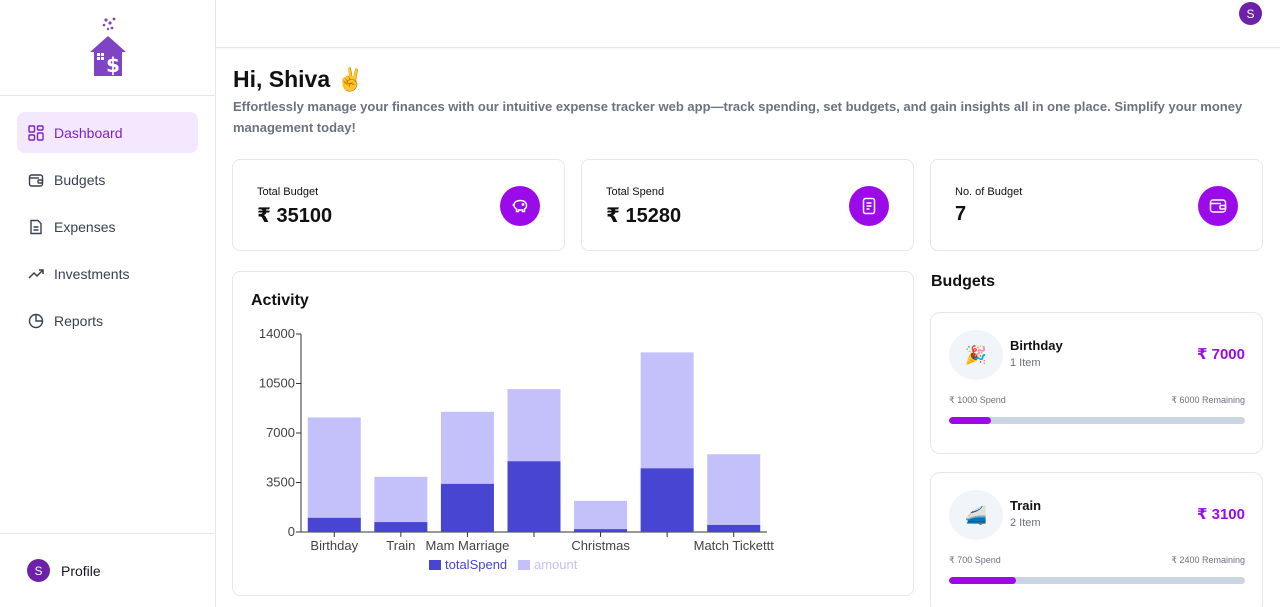 The image size is (1280, 607). Describe the element at coordinates (556, 564) in the screenshot. I see `legend-label-amount: amount` at that location.